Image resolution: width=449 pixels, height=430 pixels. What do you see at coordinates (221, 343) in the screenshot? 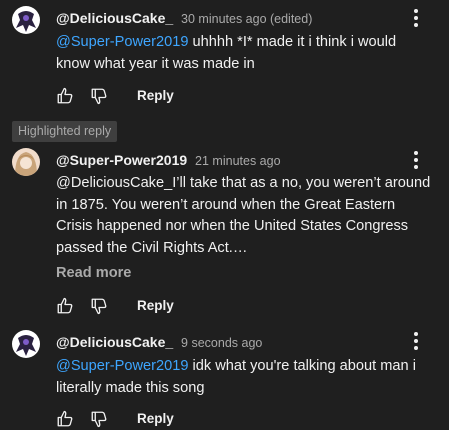
I see `timestamp: 9 seconds ago` at bounding box center [221, 343].